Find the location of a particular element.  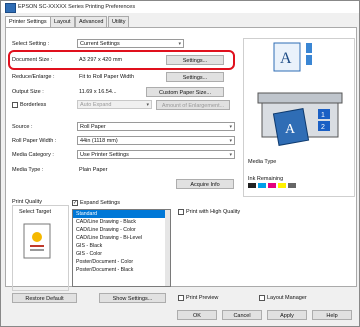

list-item: Poster/Document - Color is located at coordinates (121, 262).